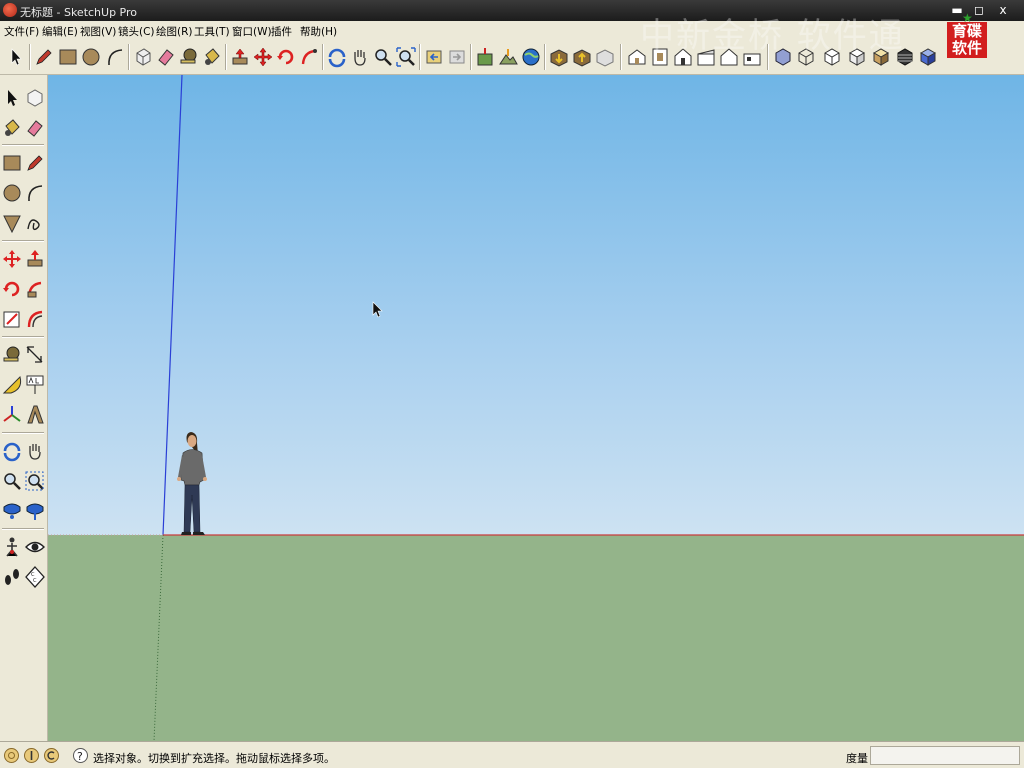 The image size is (1024, 768). I want to click on offset-icon, so click(35, 319).